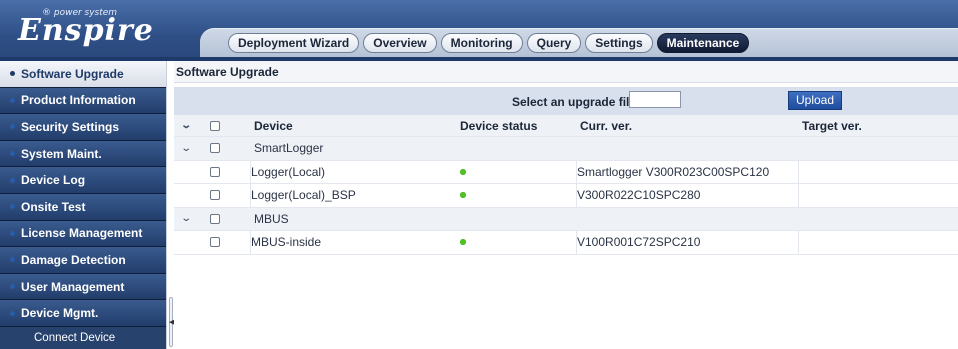 Image resolution: width=958 pixels, height=349 pixels. Describe the element at coordinates (351, 171) in the screenshot. I see `device-name: Logger(Local)` at that location.